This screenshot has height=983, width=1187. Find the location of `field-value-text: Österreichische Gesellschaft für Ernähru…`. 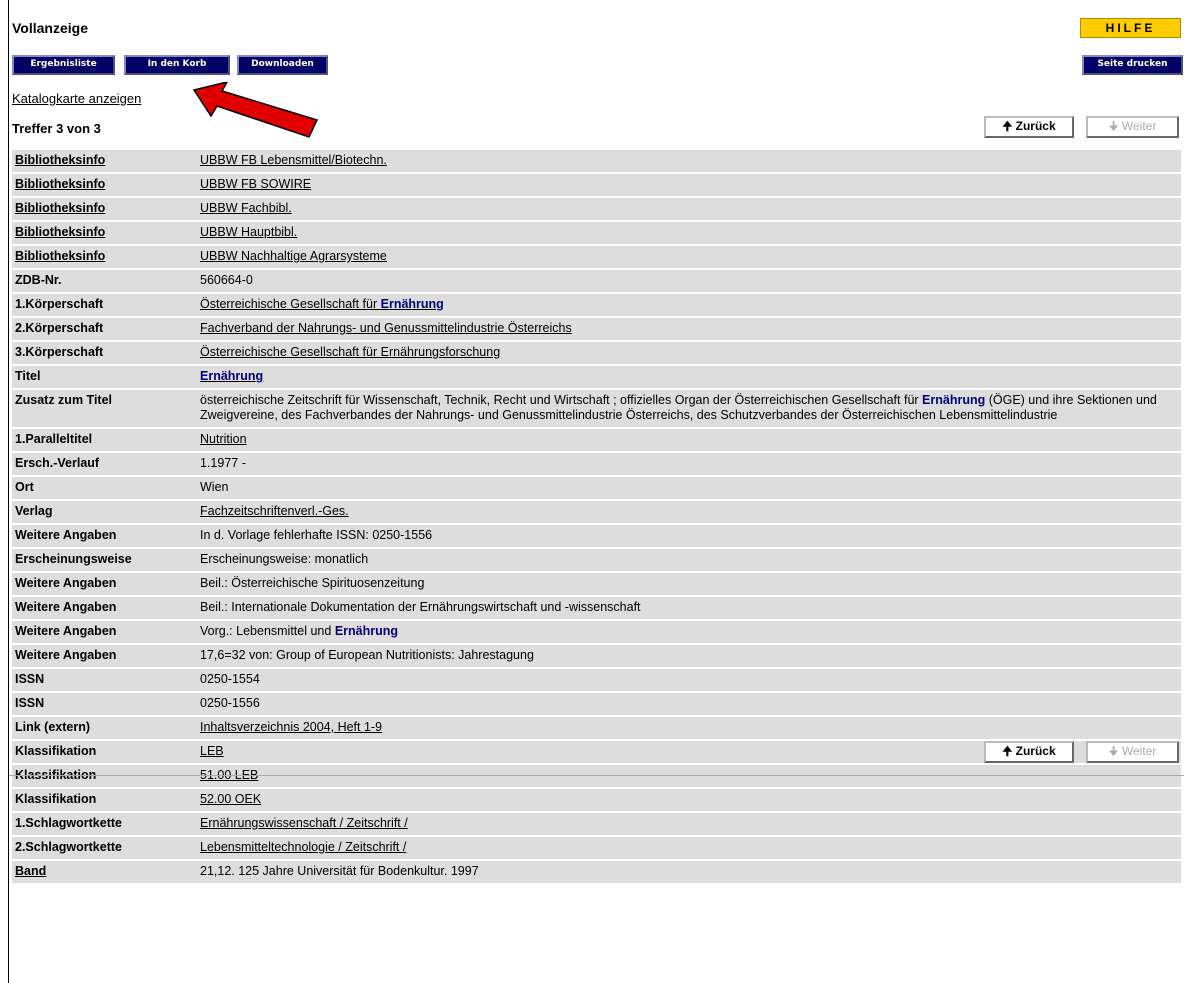

field-value-text: Österreichische Gesellschaft für Ernähru… is located at coordinates (350, 352).